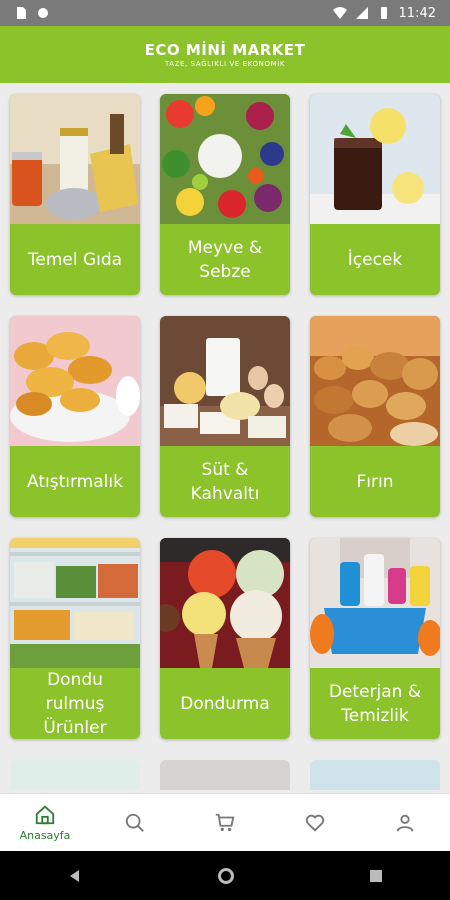 The image size is (450, 900). Describe the element at coordinates (375, 703) in the screenshot. I see `category-label: Deterjan & Temizlik` at that location.